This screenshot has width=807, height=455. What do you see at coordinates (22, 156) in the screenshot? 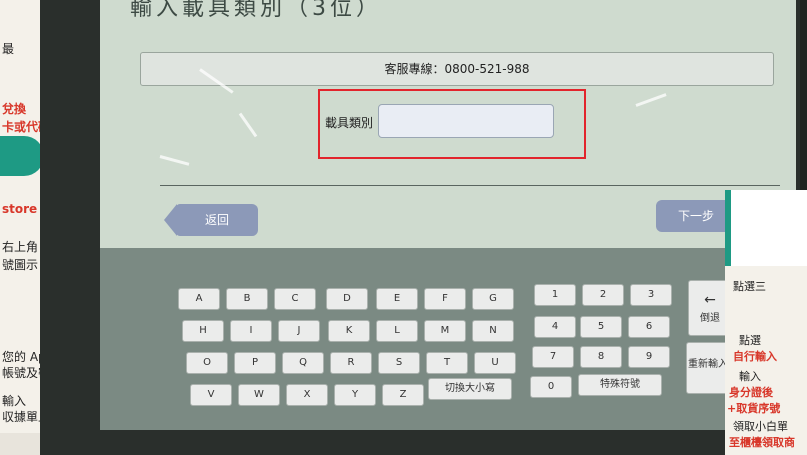
I see `poster-green-tag` at bounding box center [22, 156].